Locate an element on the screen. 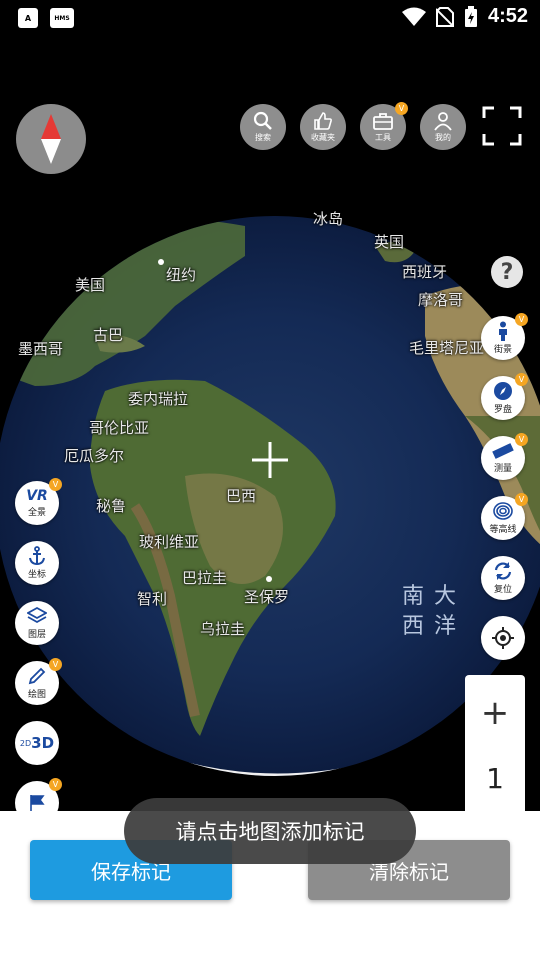  favorites-button: 收藏夹 is located at coordinates (323, 127).